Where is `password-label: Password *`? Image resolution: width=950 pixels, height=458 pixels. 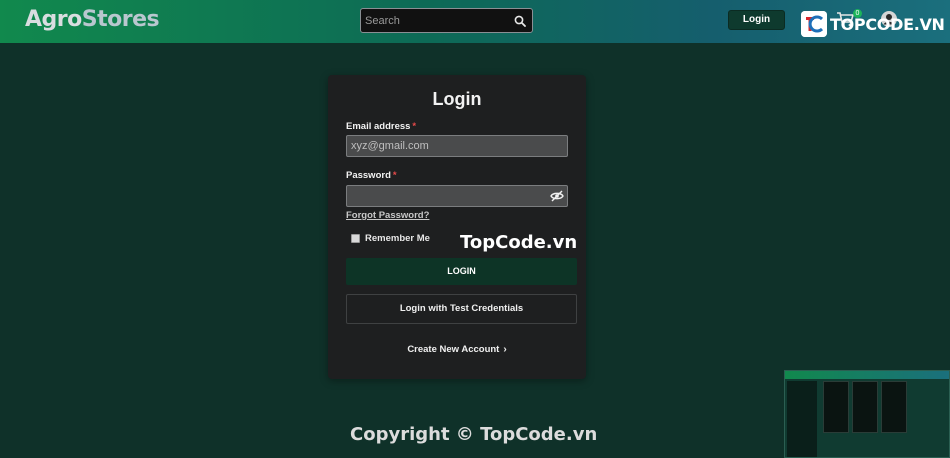 password-label: Password * is located at coordinates (371, 175).